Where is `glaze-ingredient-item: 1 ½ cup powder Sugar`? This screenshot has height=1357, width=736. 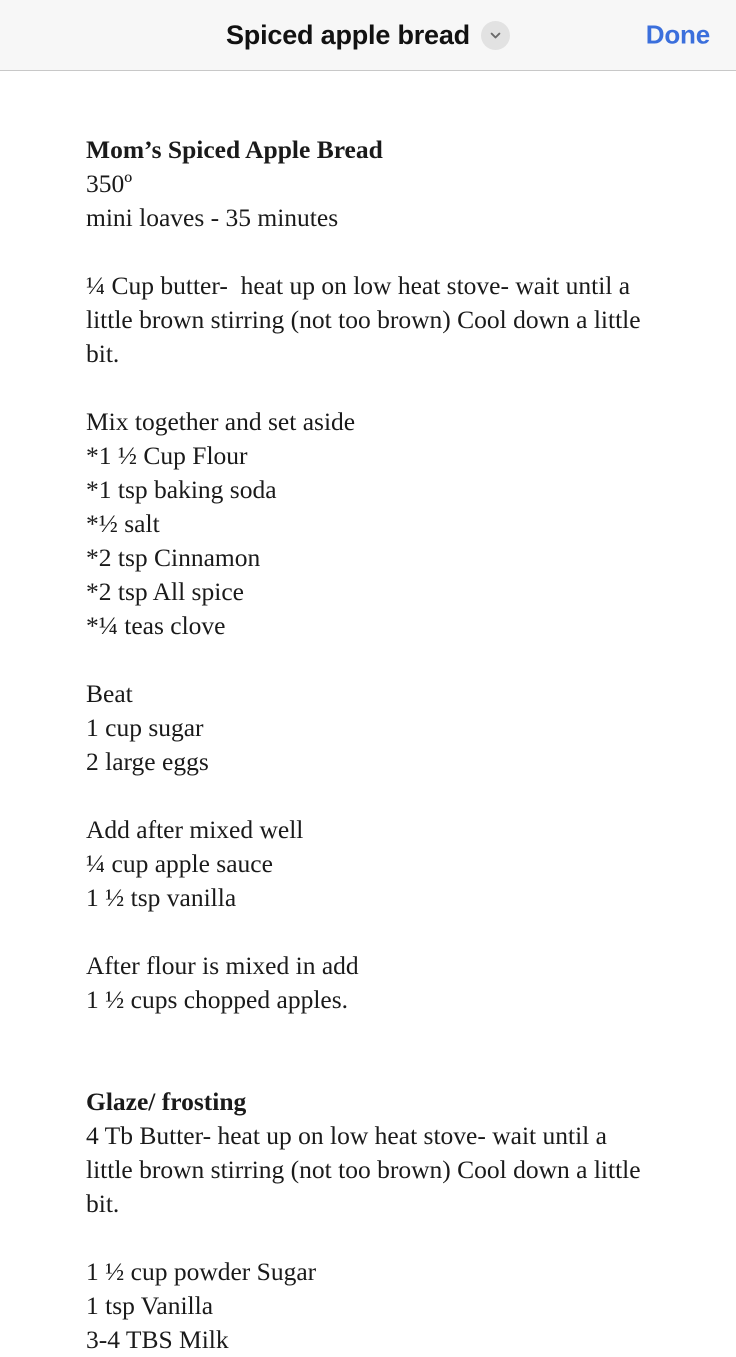
glaze-ingredient-item: 1 ½ cup powder Sugar is located at coordinates (201, 1271).